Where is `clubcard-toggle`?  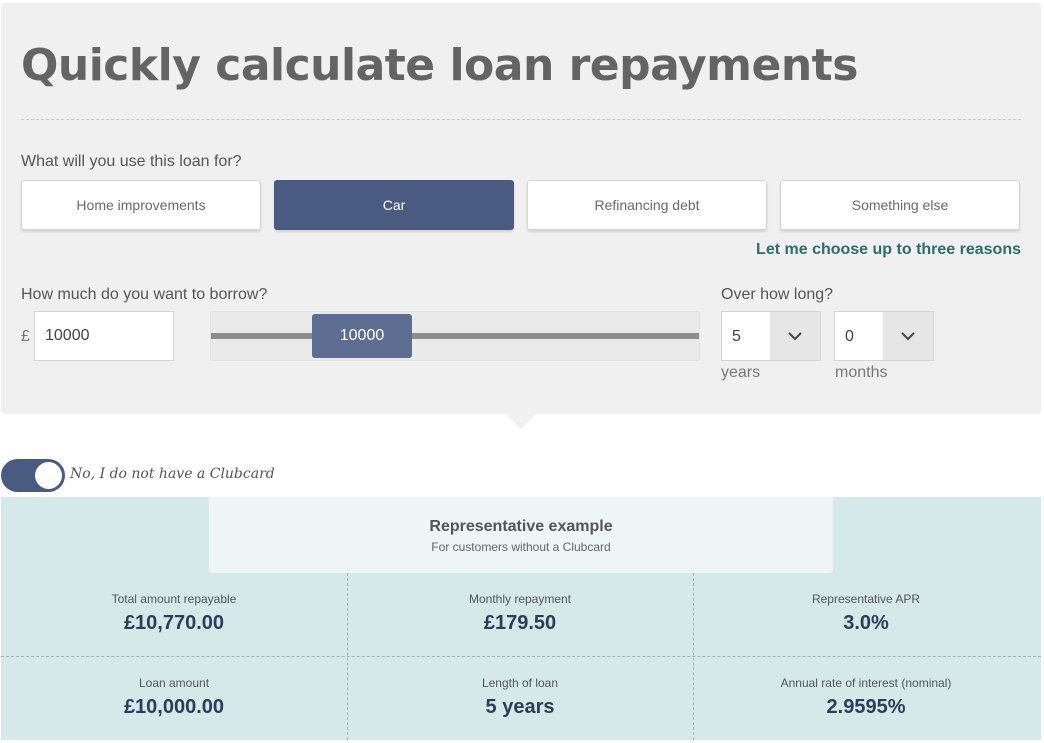
clubcard-toggle is located at coordinates (33, 475).